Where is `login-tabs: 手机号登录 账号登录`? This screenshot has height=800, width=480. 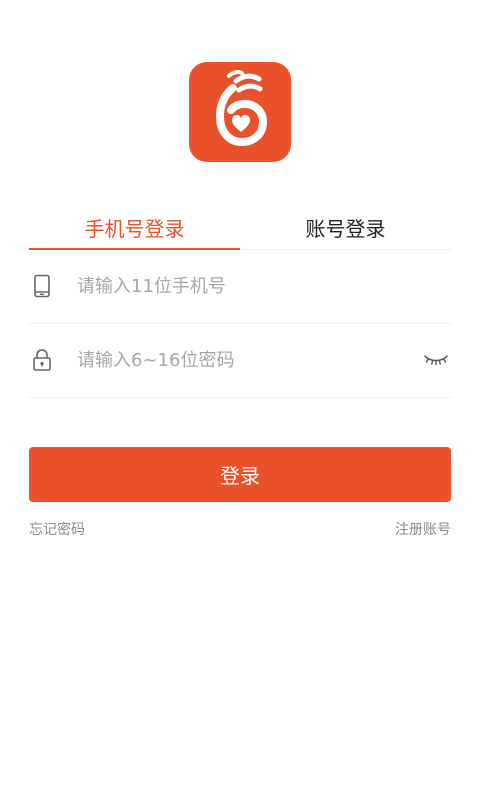
login-tabs: 手机号登录 账号登录 is located at coordinates (240, 227).